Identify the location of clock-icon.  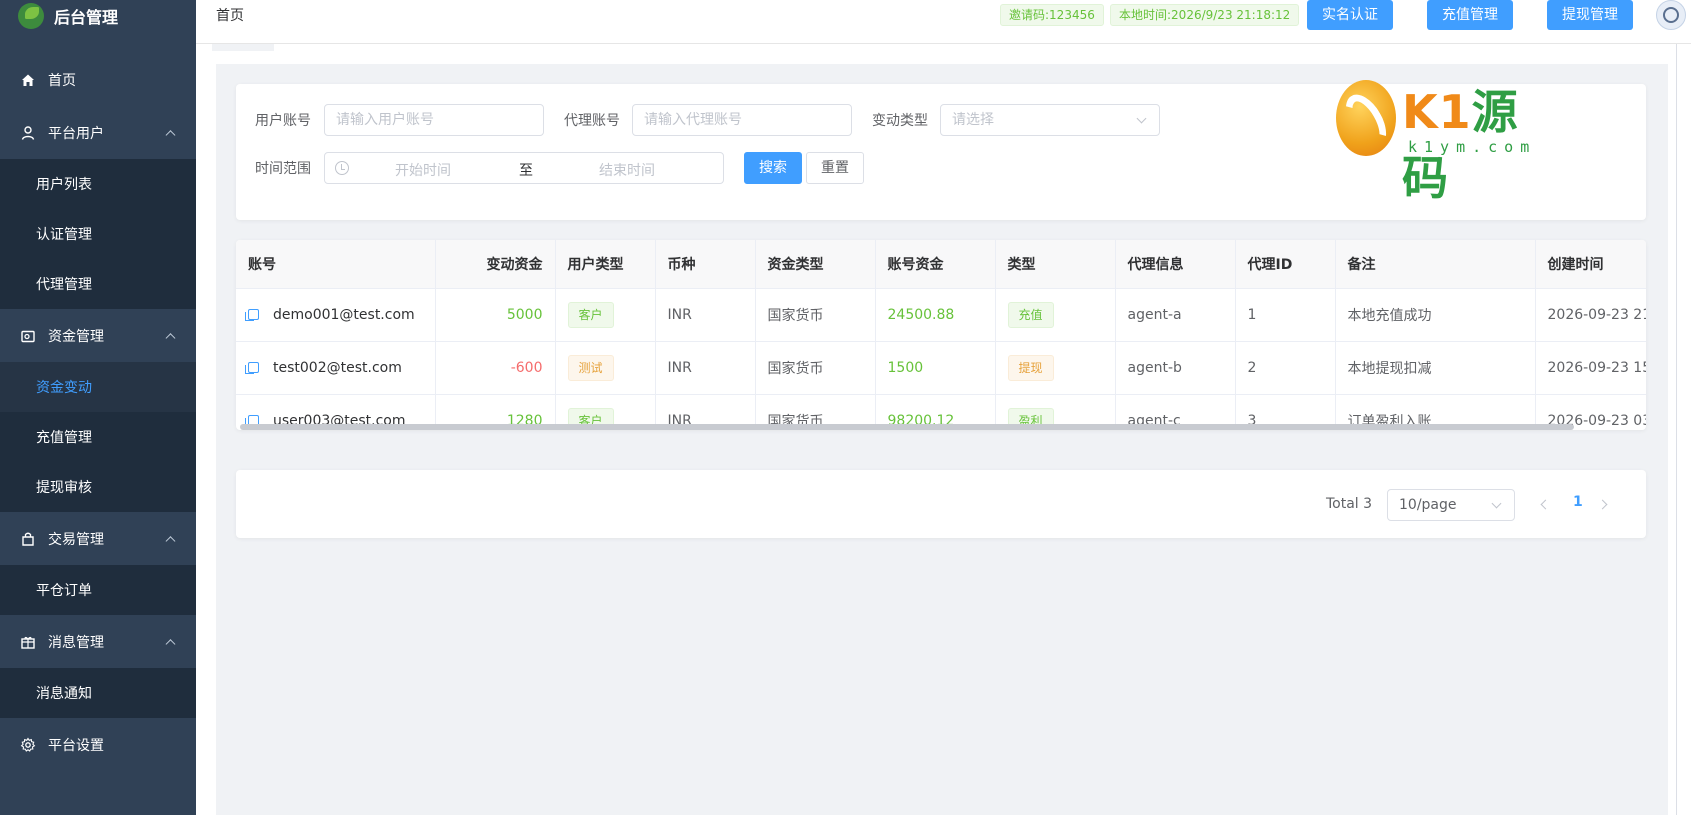
(342, 168).